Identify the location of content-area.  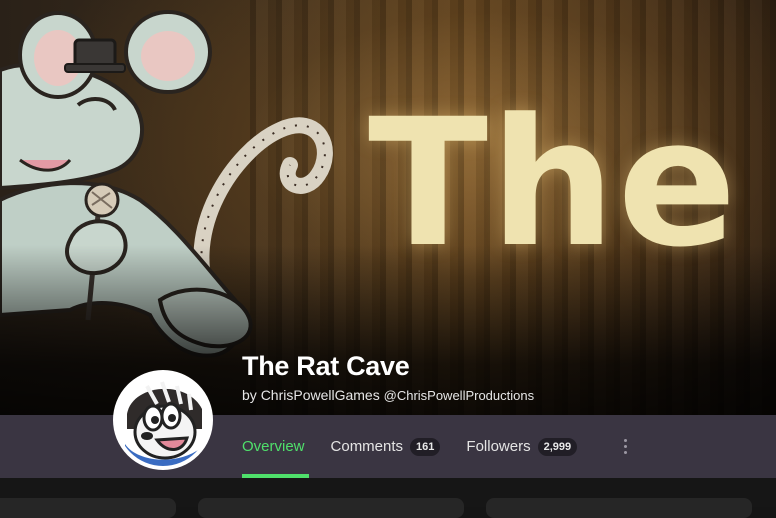
(388, 498).